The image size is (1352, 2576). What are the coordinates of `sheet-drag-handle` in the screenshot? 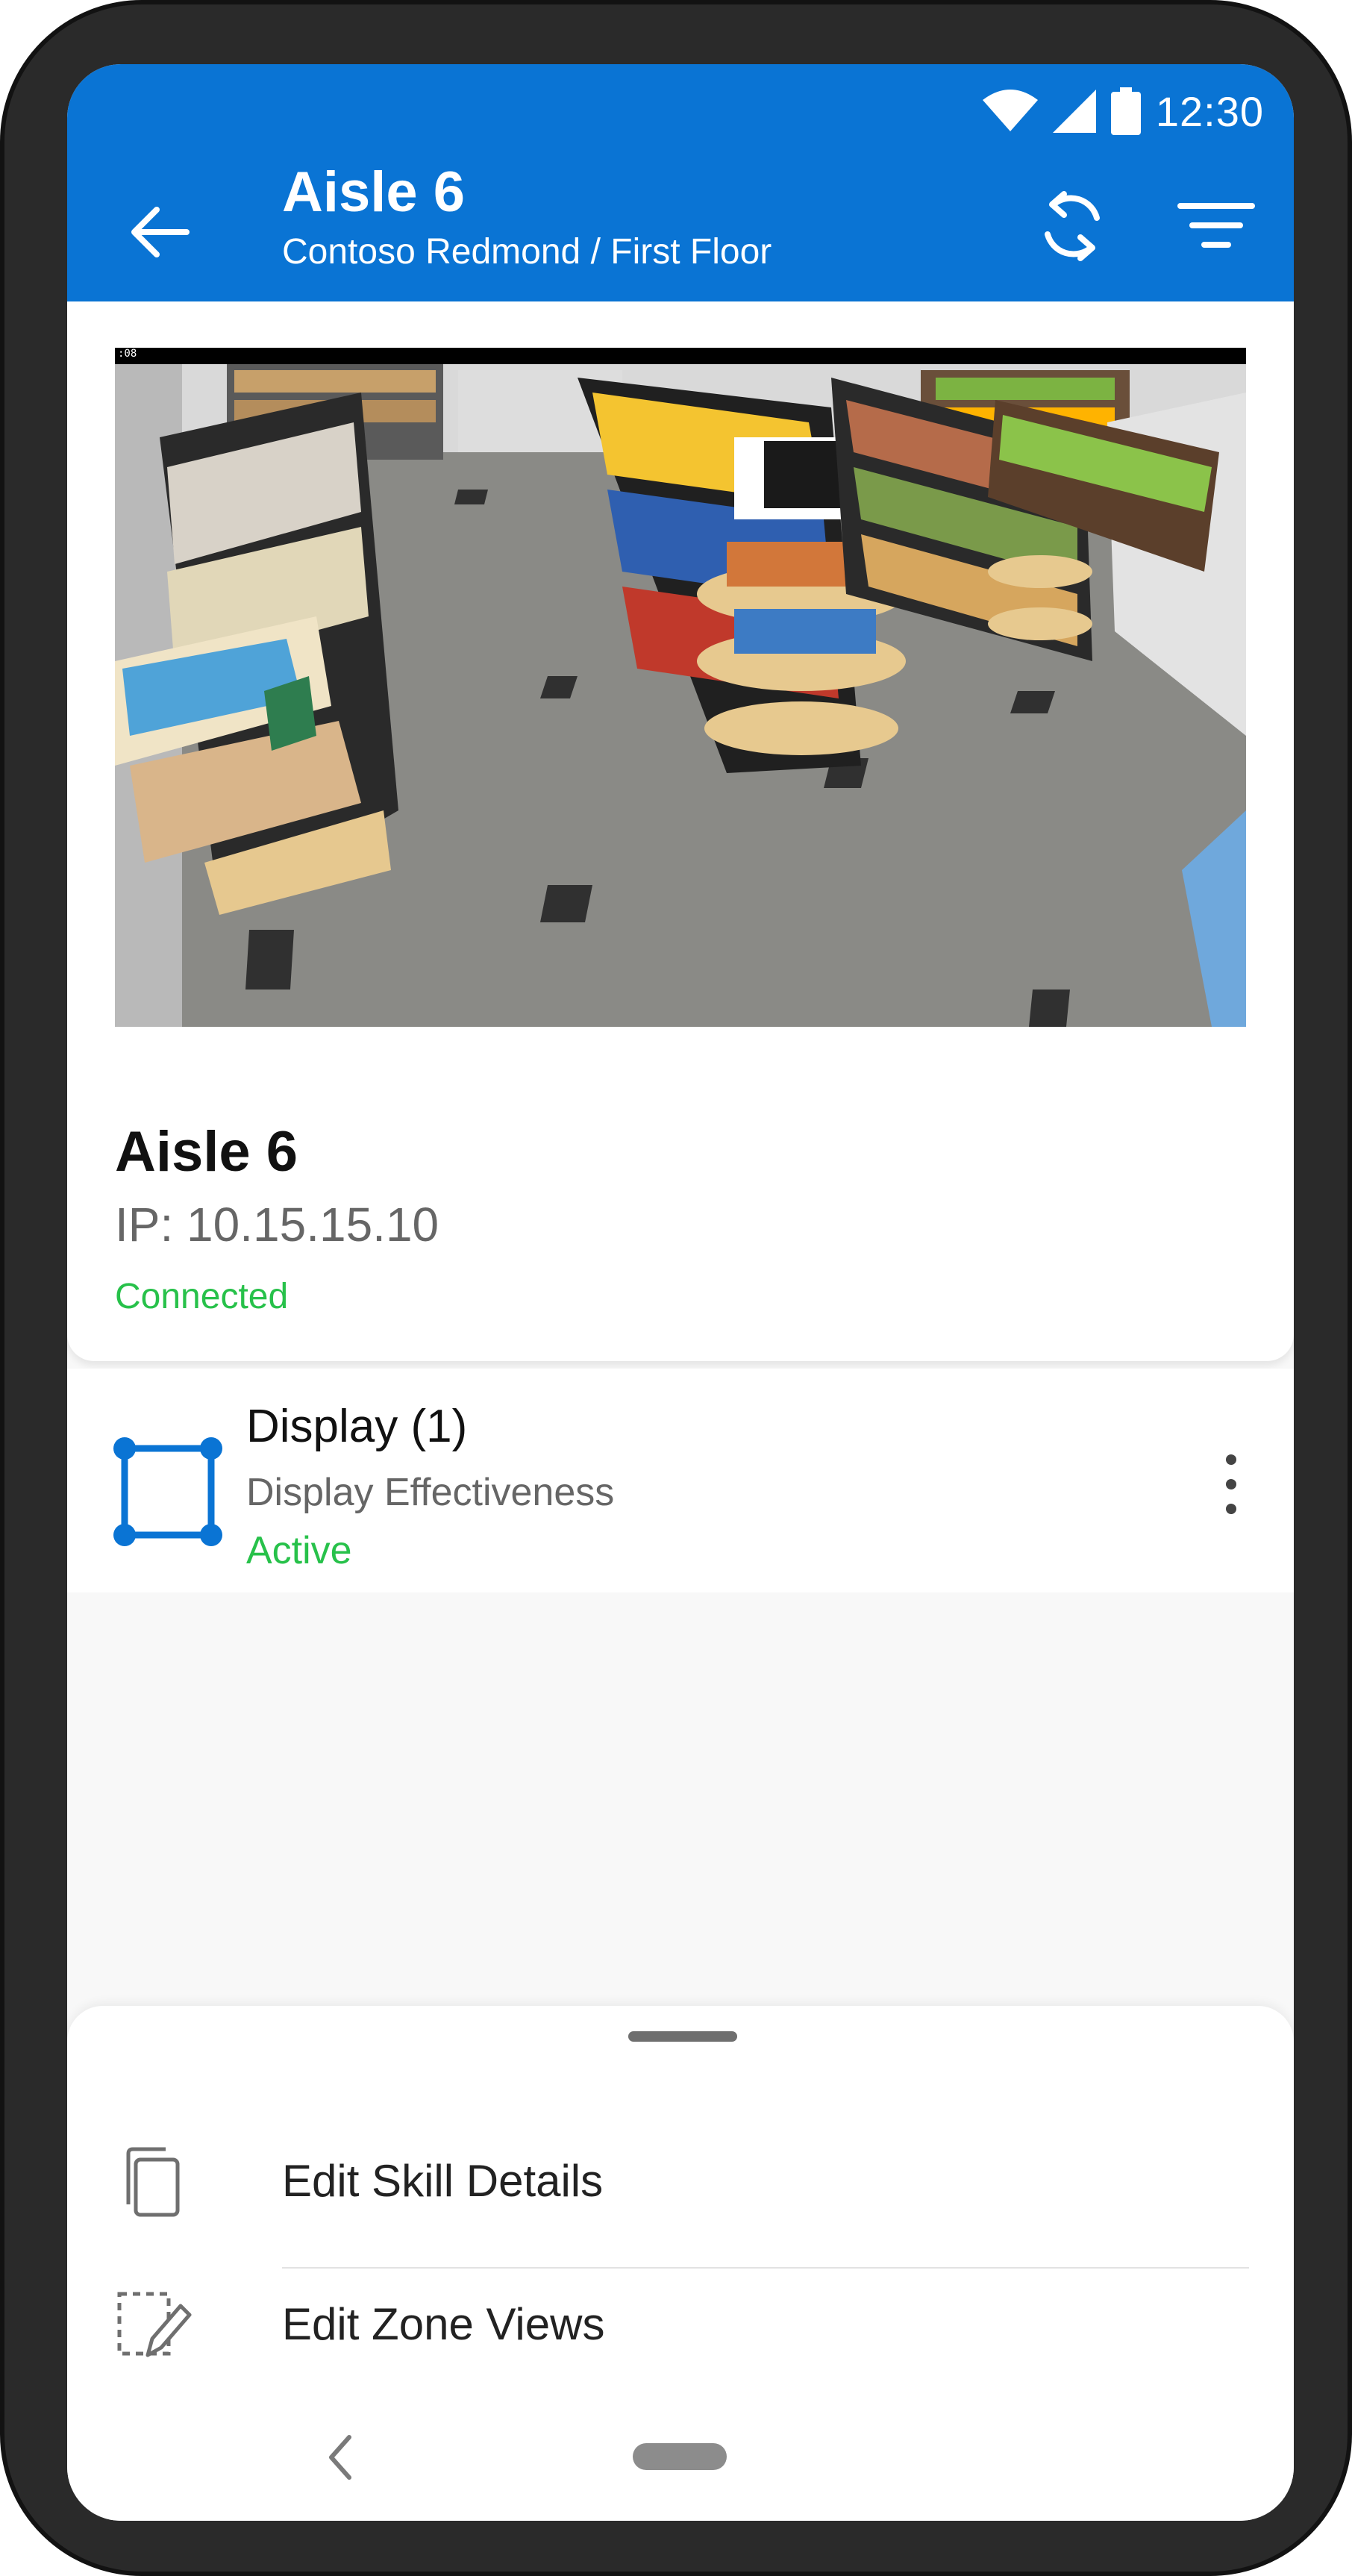 It's located at (683, 2036).